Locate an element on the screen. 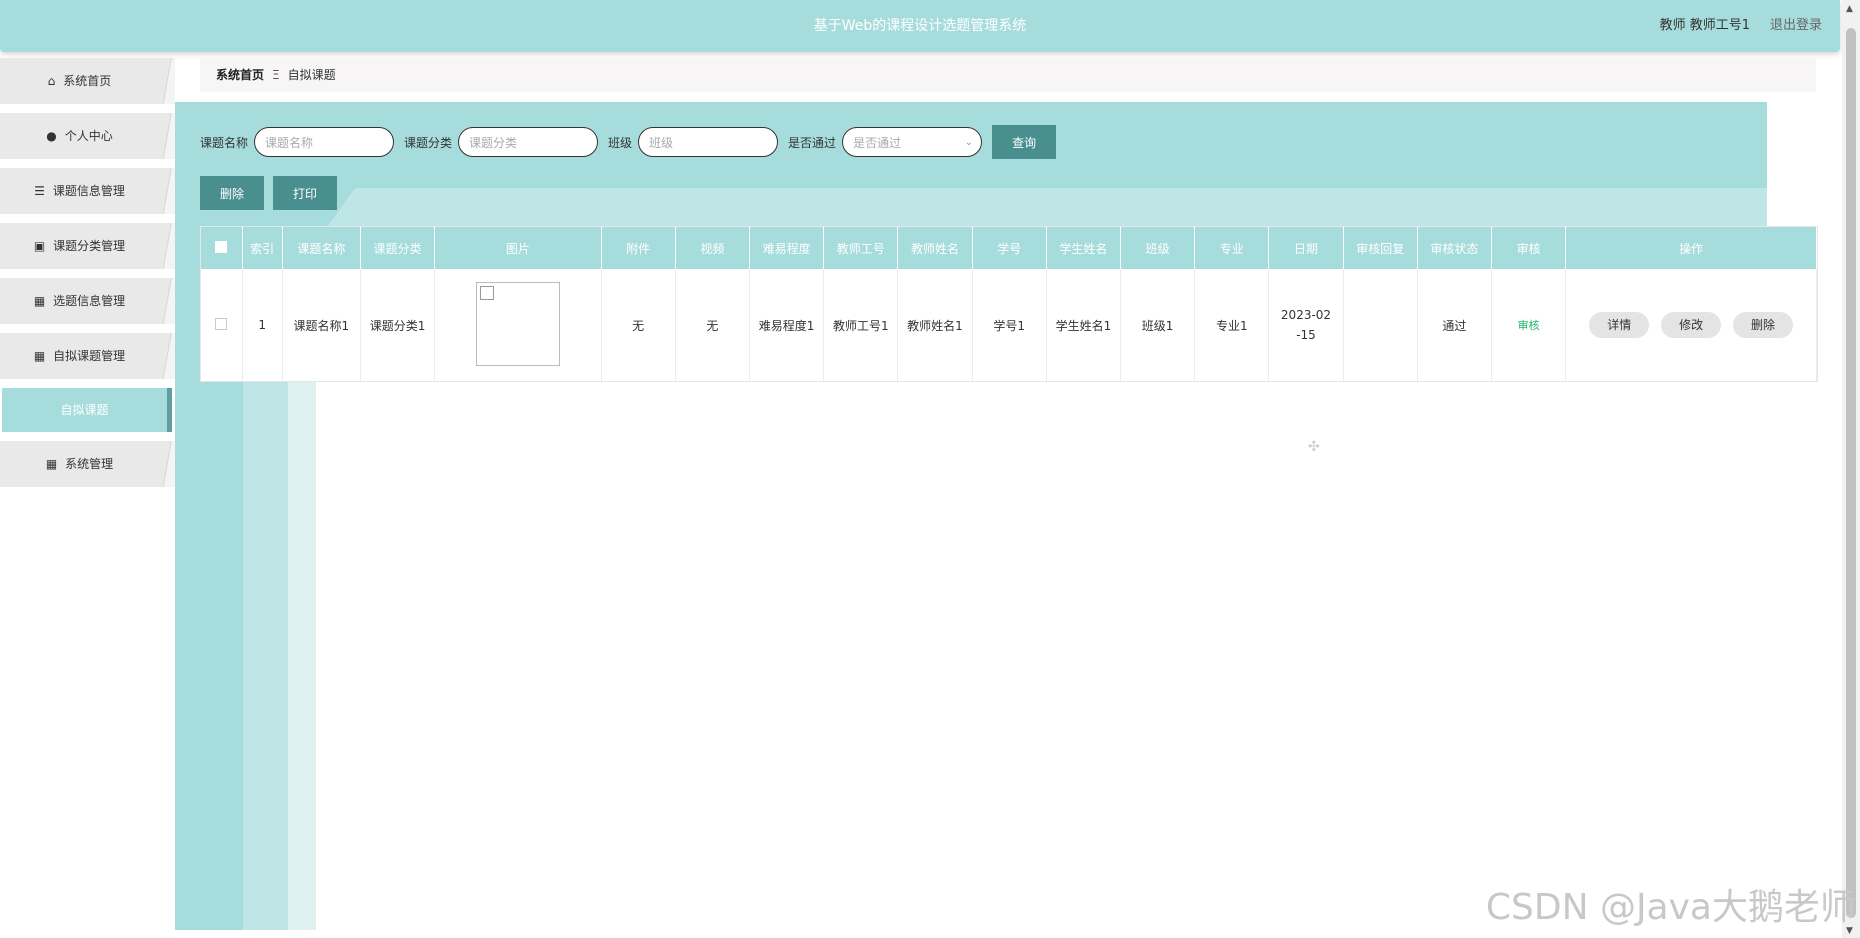 The height and width of the screenshot is (938, 1860). column-header: 审核状态 is located at coordinates (1455, 248).